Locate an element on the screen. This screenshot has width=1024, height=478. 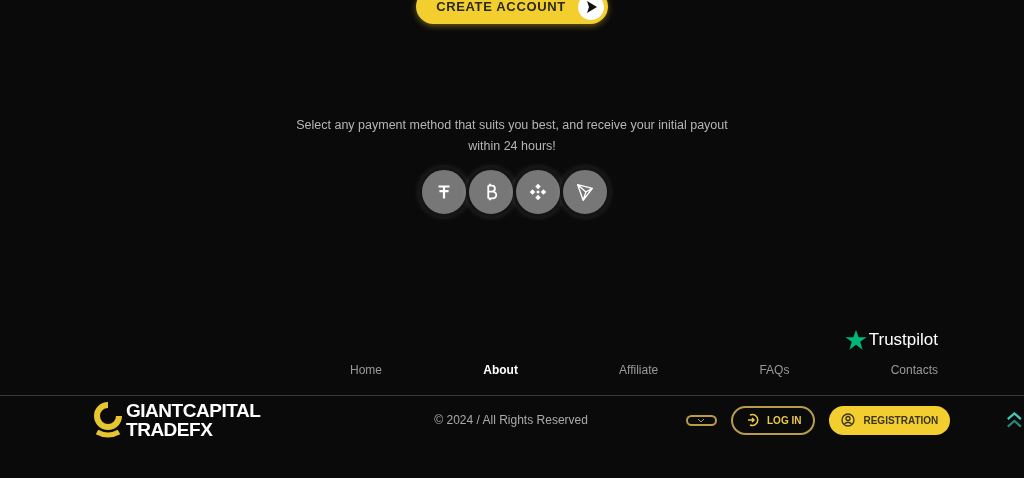
logo: GIANTCAPITAL TRADEFX is located at coordinates (178, 420).